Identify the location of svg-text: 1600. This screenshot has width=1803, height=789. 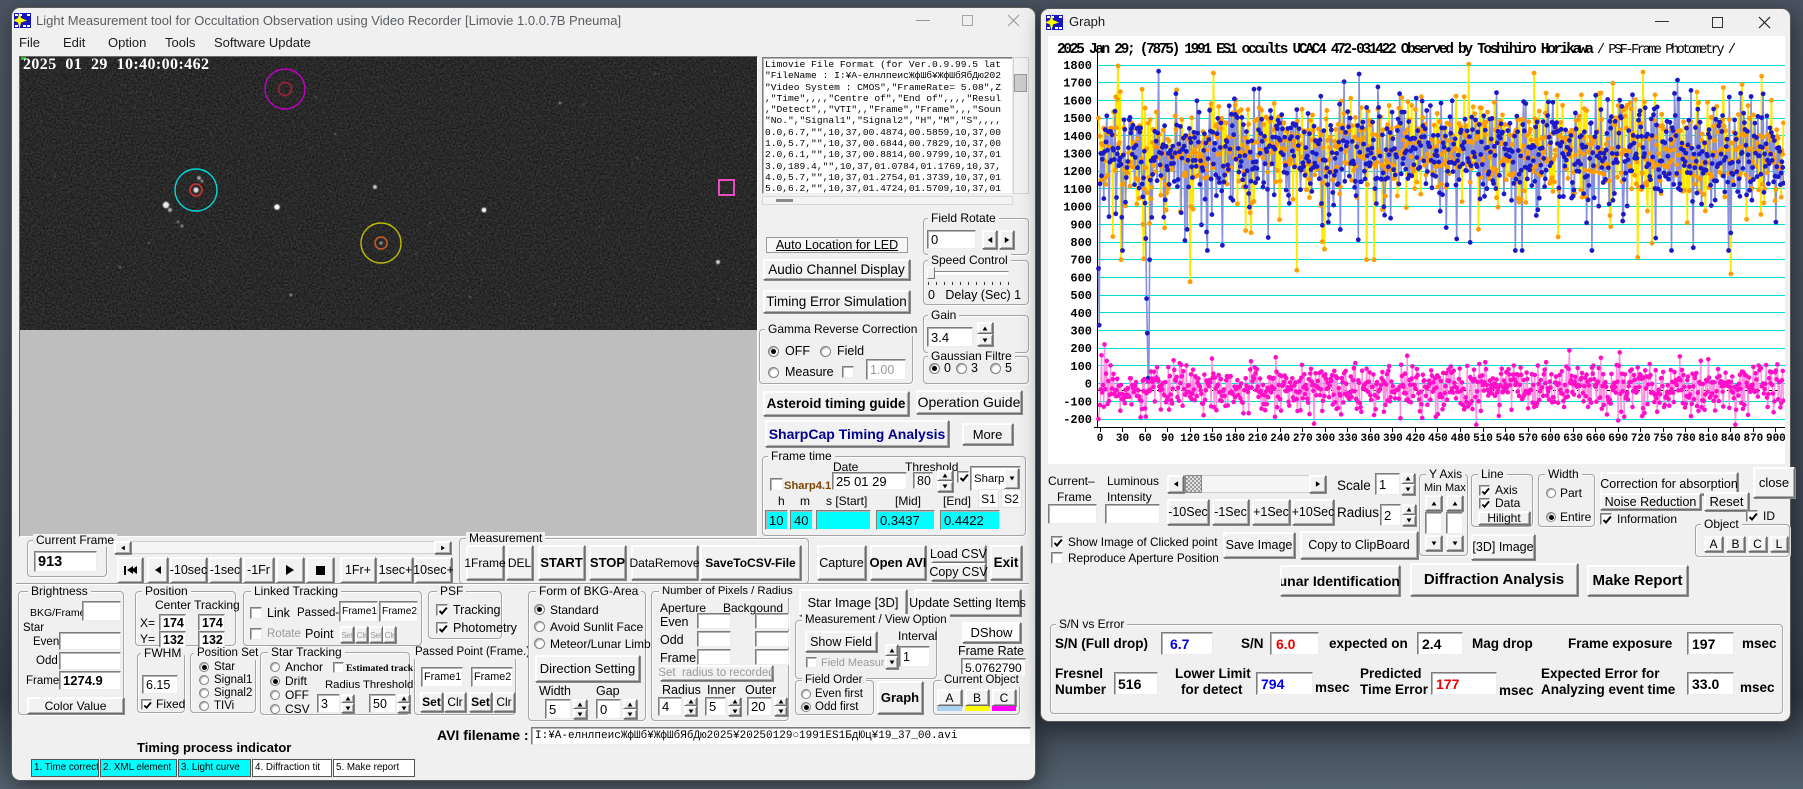
(1077, 101).